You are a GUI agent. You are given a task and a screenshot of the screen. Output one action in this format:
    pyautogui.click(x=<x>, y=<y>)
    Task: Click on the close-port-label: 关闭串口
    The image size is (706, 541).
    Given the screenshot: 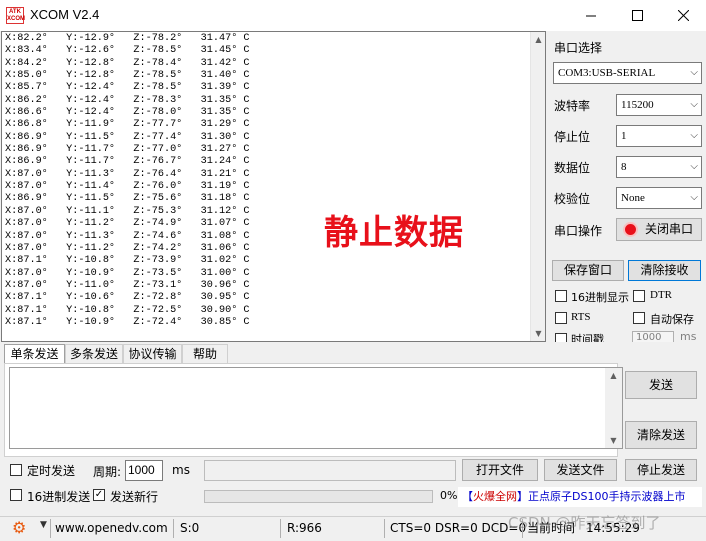 What is the action you would take?
    pyautogui.click(x=669, y=229)
    